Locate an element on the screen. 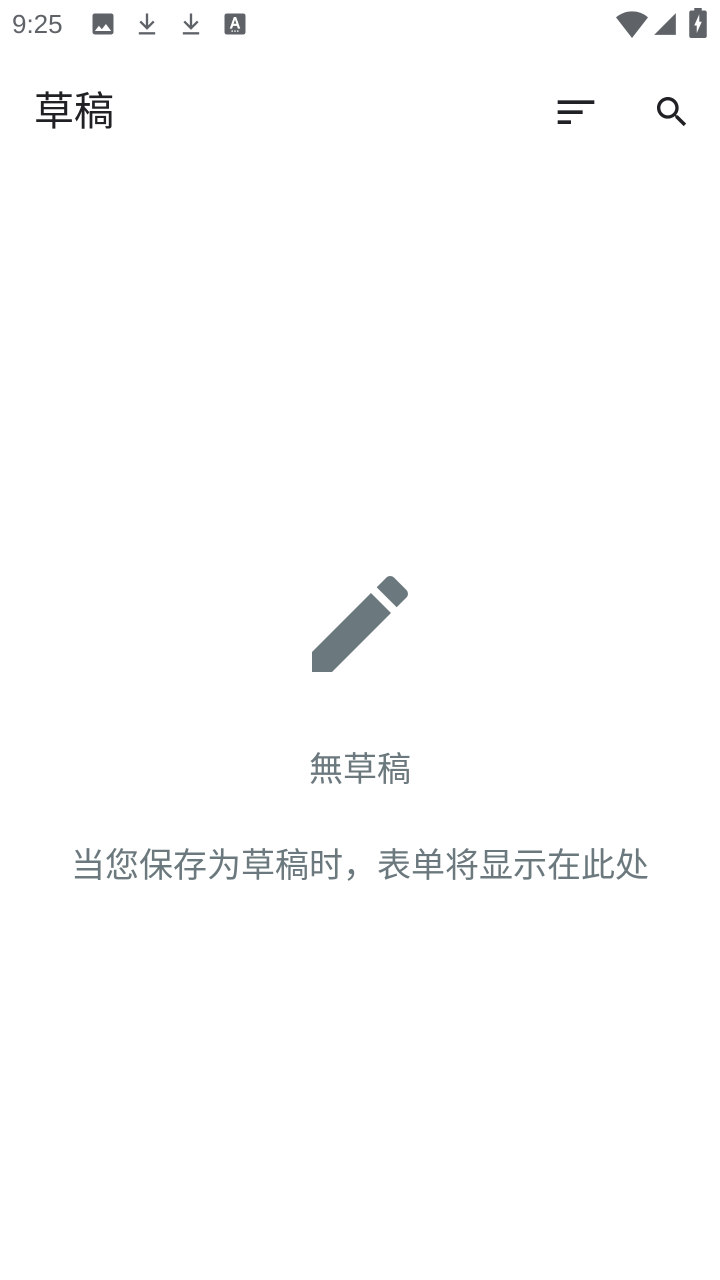  sort-icon is located at coordinates (576, 112).